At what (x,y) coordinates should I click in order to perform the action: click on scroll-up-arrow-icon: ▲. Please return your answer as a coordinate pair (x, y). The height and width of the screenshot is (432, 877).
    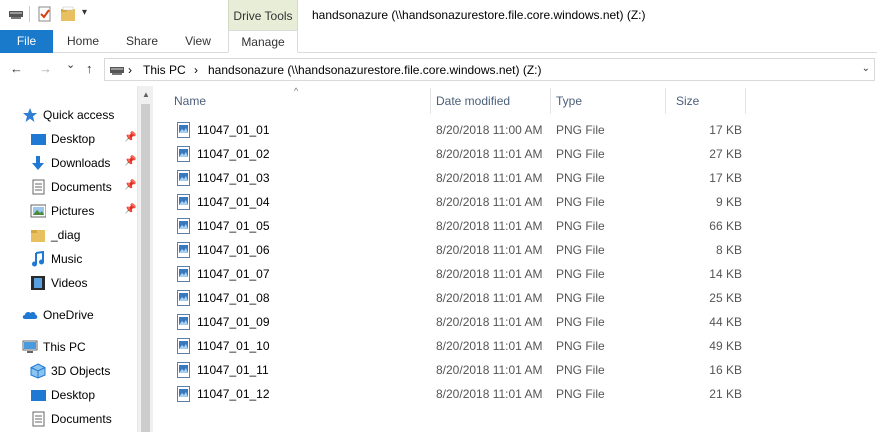
    Looking at the image, I should click on (146, 94).